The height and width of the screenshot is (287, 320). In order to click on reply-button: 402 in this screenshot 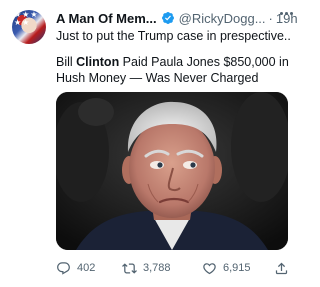, I will do `click(75, 268)`.